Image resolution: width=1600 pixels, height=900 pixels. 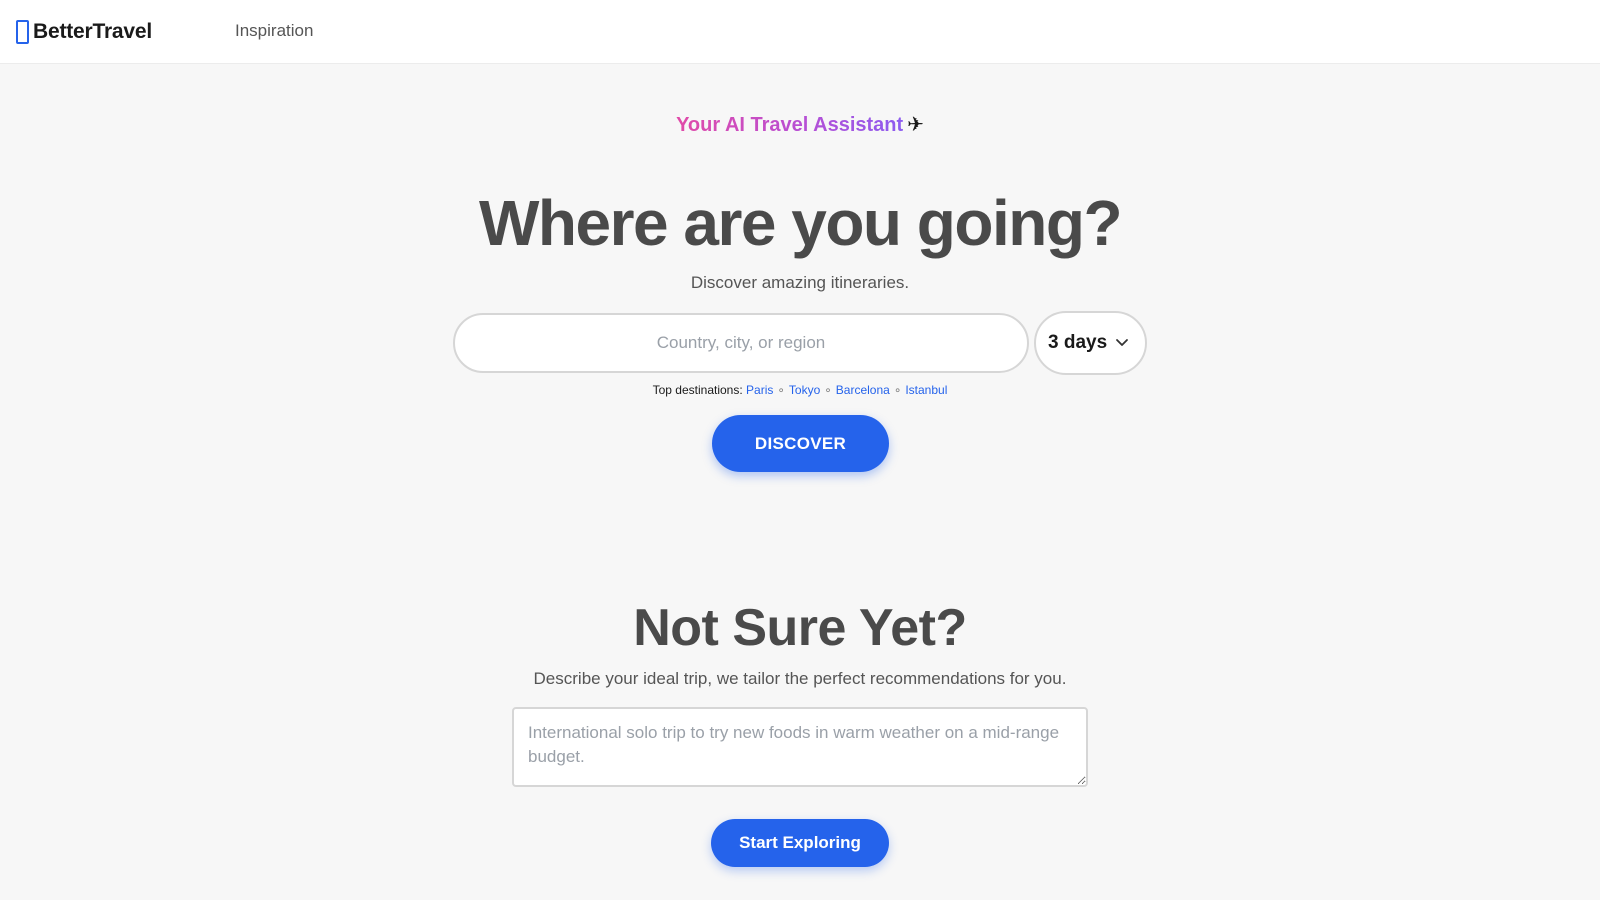 I want to click on brand-logo-icon, so click(x=22, y=32).